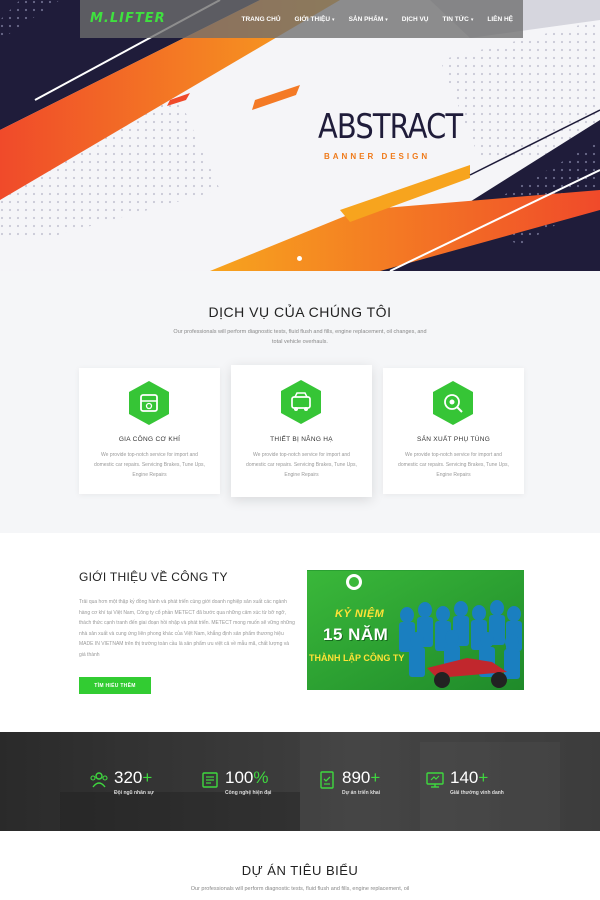  Describe the element at coordinates (390, 127) in the screenshot. I see `hero-title: ABSTRACT` at that location.